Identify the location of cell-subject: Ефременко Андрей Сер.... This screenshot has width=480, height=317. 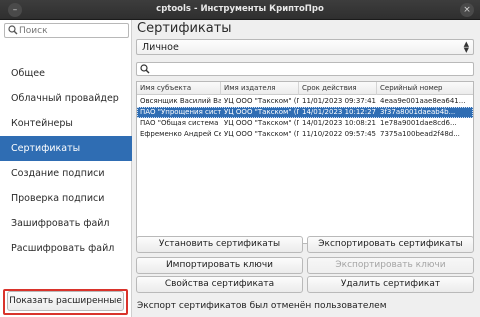
(180, 134).